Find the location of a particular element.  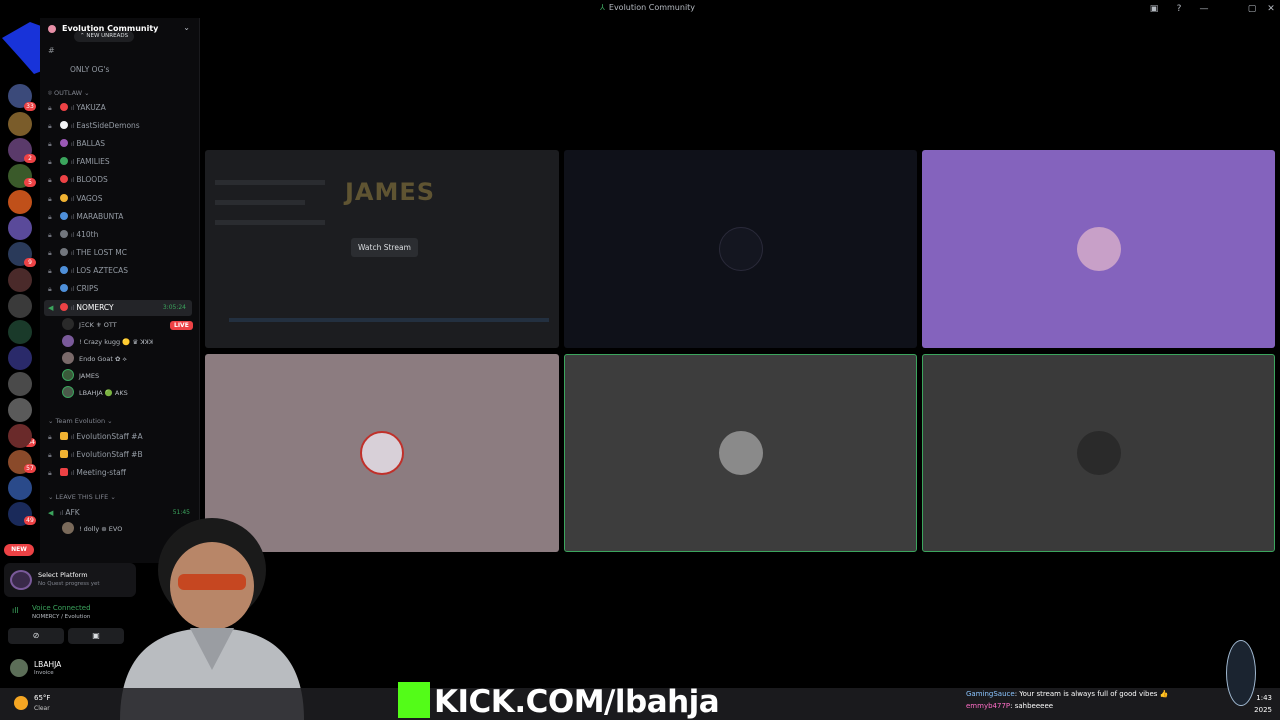

channel-staff-a: 🔒︎ ıl EvolutionStaff #A is located at coordinates (122, 437).